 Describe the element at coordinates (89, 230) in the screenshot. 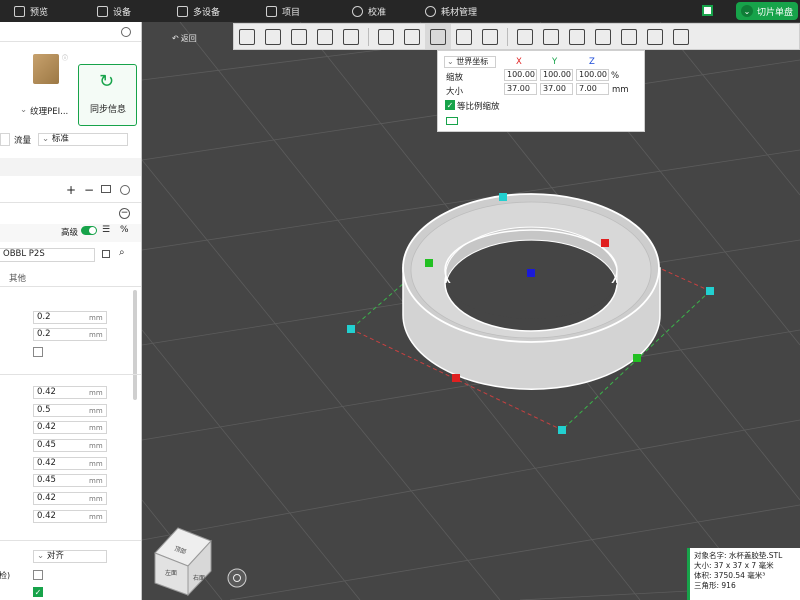

I see `advanced-toggle` at that location.